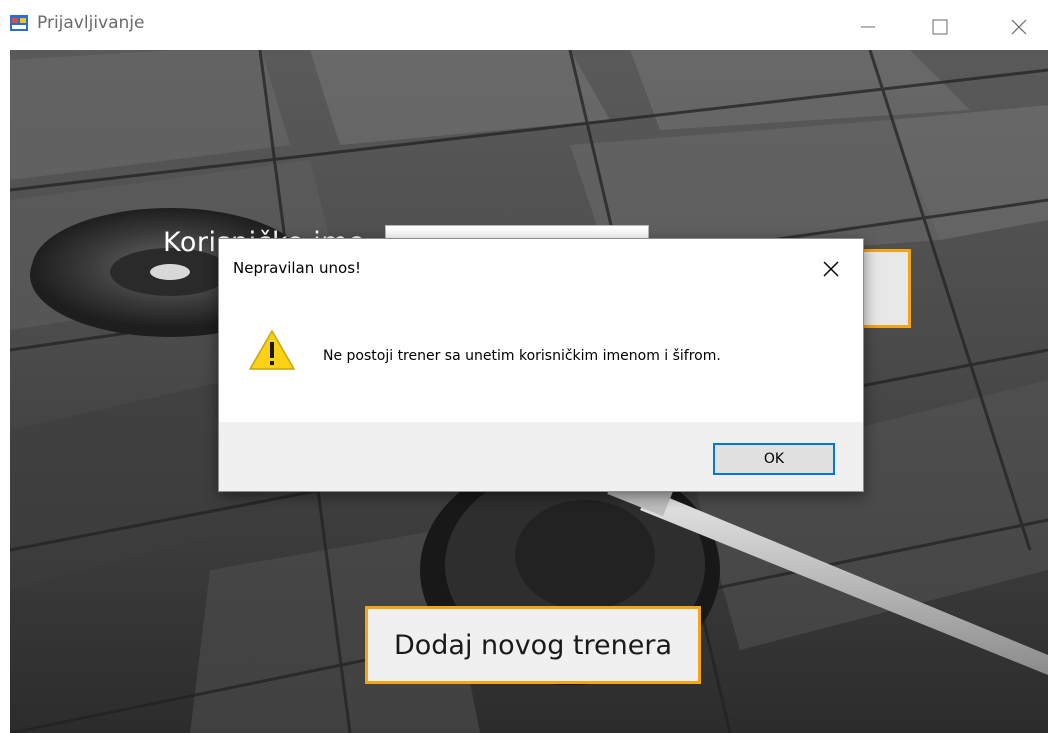  Describe the element at coordinates (524, 25) in the screenshot. I see `title-bar: Prijavljivanje` at that location.